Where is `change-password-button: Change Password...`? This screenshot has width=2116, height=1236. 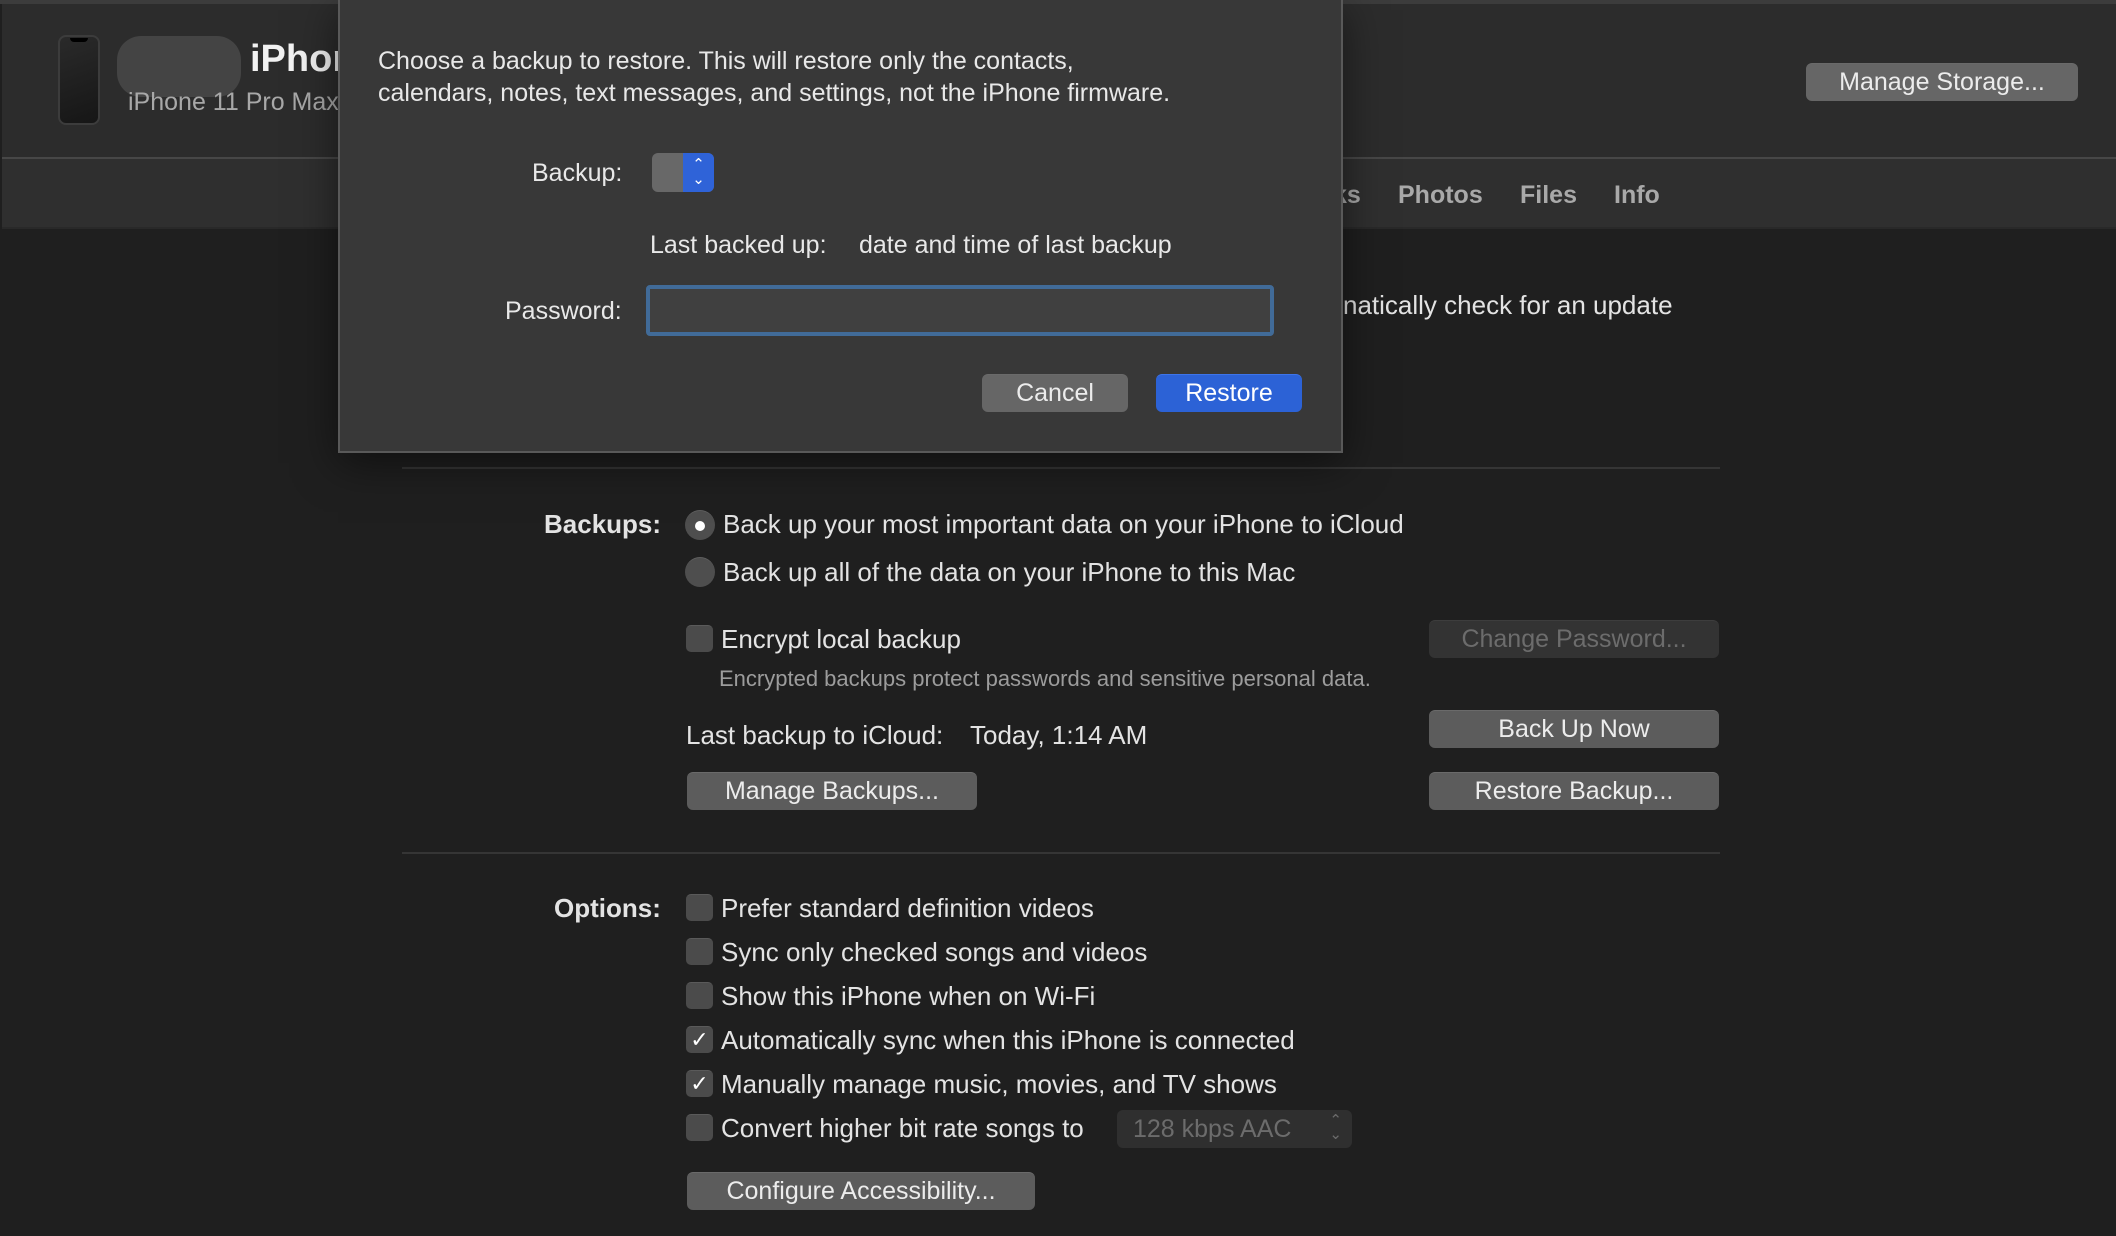 change-password-button: Change Password... is located at coordinates (1574, 639).